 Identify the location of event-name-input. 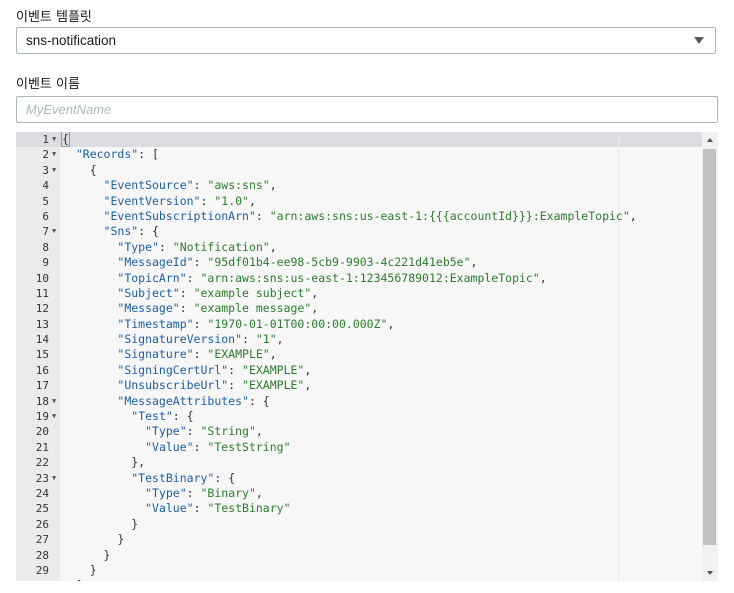
(367, 109).